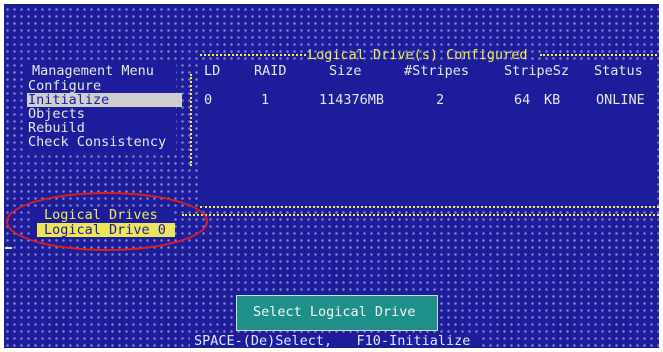 This screenshot has height=352, width=663. I want to click on cell-ld: 0, so click(208, 100).